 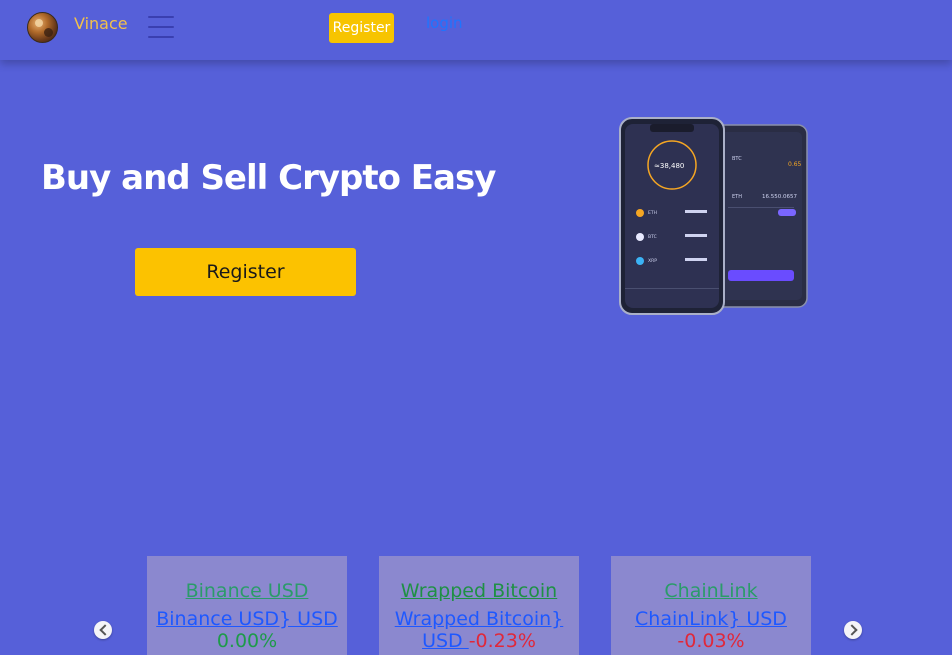 What do you see at coordinates (737, 197) in the screenshot?
I see `svg-text: ETH` at bounding box center [737, 197].